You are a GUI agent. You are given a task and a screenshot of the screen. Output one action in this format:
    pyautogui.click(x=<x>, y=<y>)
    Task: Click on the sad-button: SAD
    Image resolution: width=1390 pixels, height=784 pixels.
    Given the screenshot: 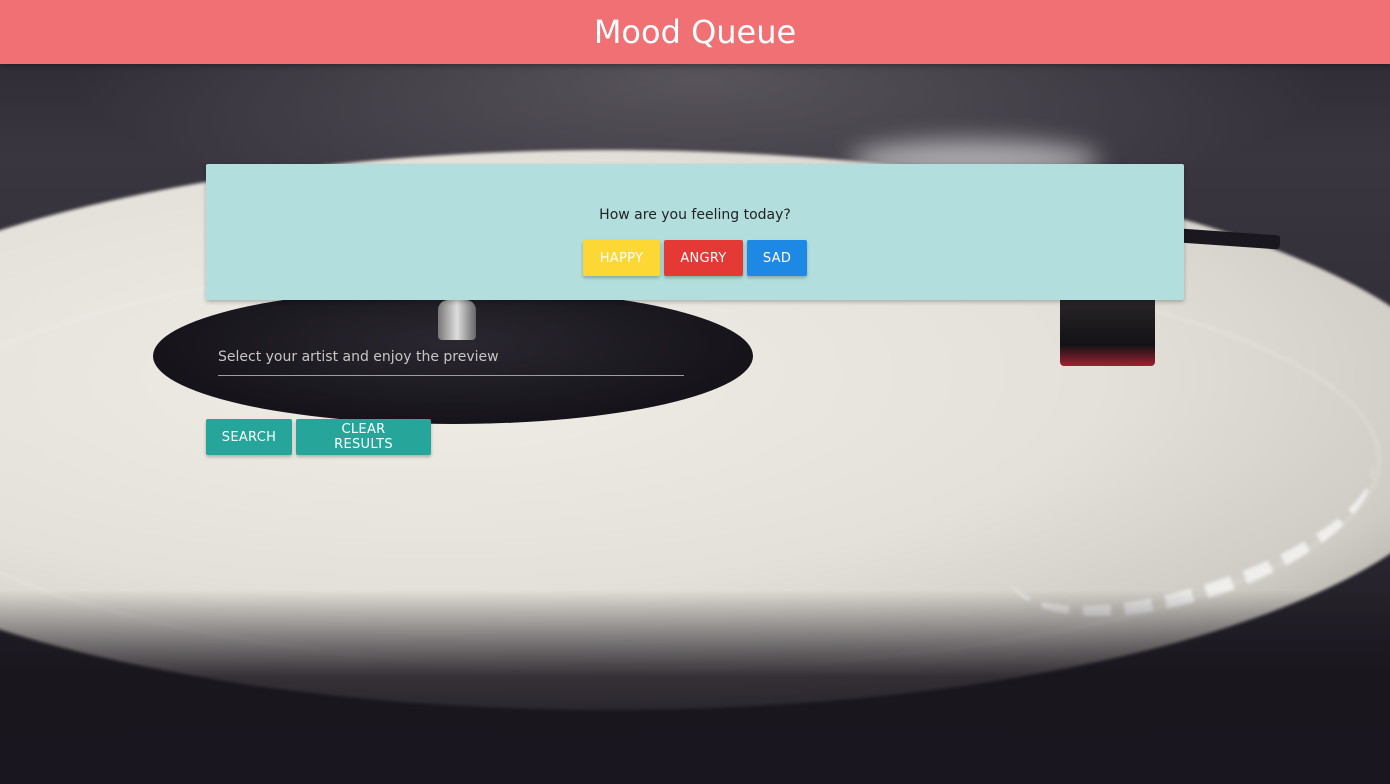 What is the action you would take?
    pyautogui.click(x=777, y=258)
    